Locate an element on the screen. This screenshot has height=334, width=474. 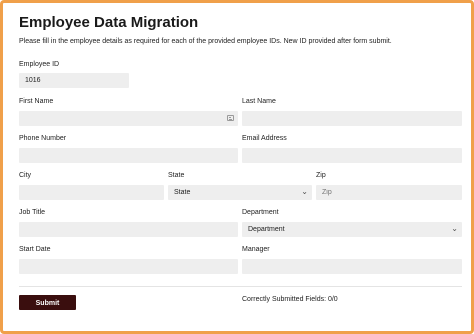
department-label: Department is located at coordinates (260, 212).